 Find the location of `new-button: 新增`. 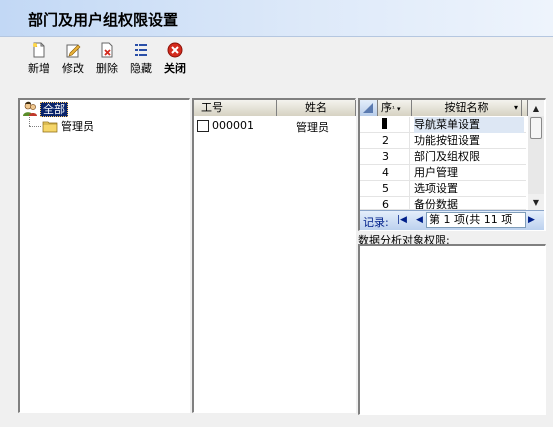

new-button: 新增 is located at coordinates (39, 59).